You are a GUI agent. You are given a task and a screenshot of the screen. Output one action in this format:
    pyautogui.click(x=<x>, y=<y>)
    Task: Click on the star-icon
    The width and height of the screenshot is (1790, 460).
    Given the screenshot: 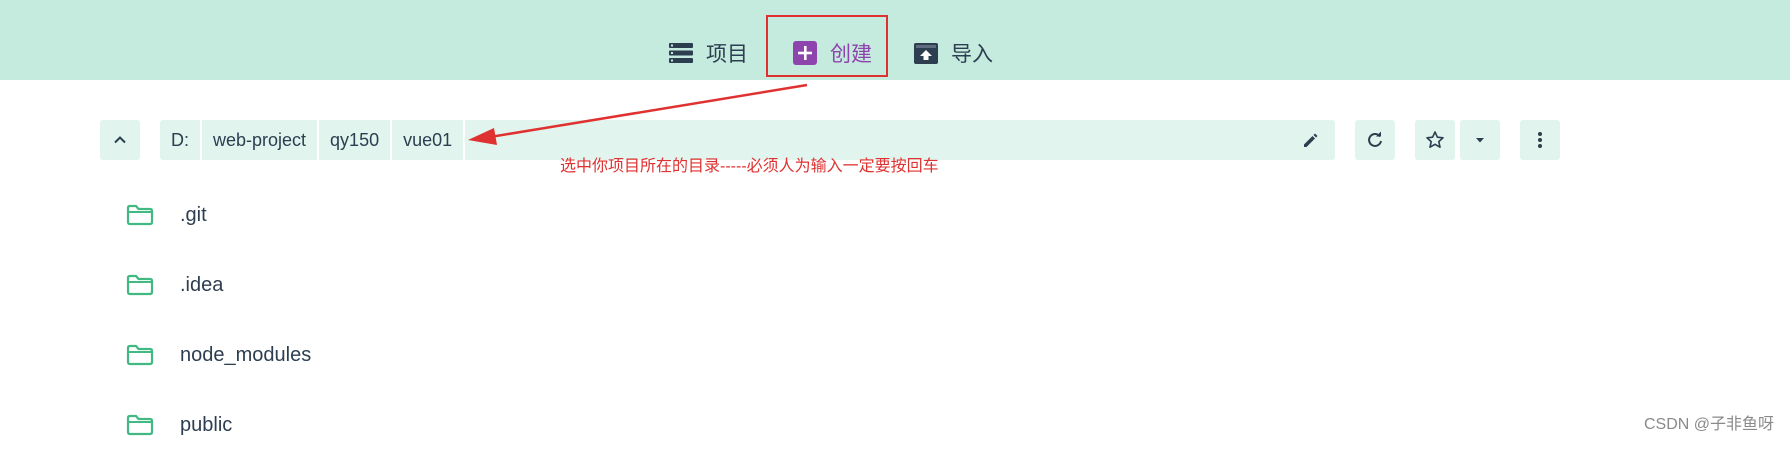 What is the action you would take?
    pyautogui.click(x=1435, y=139)
    